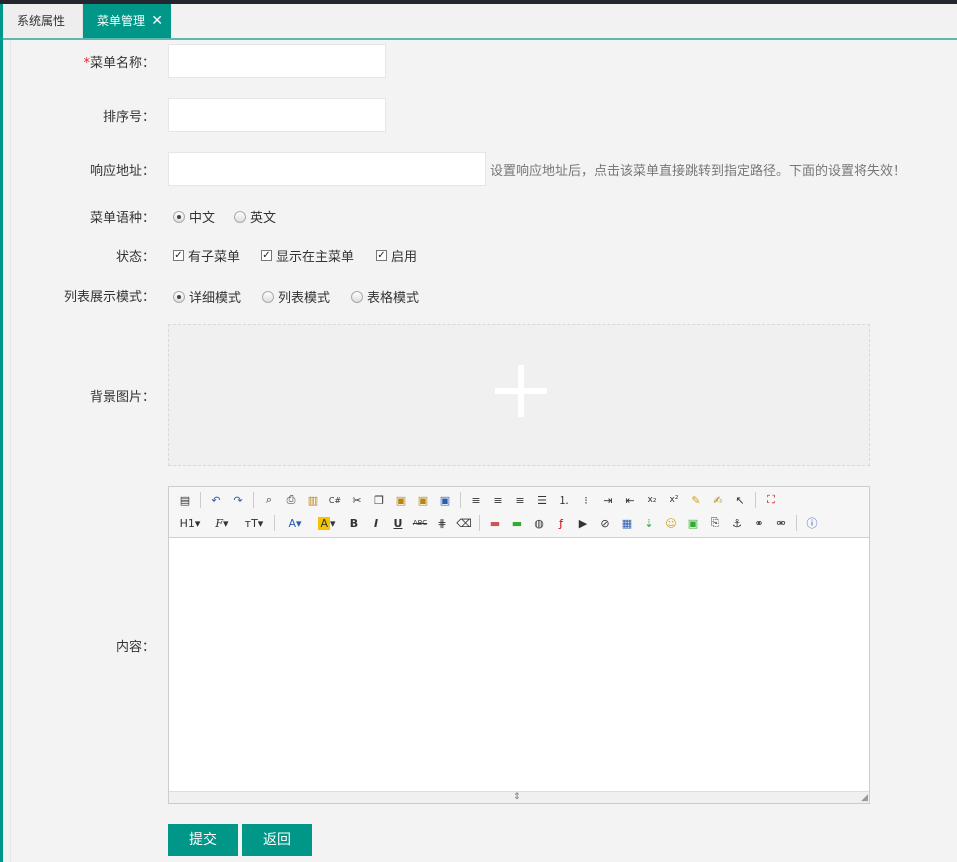  I want to click on copy-icon: ❐, so click(379, 500).